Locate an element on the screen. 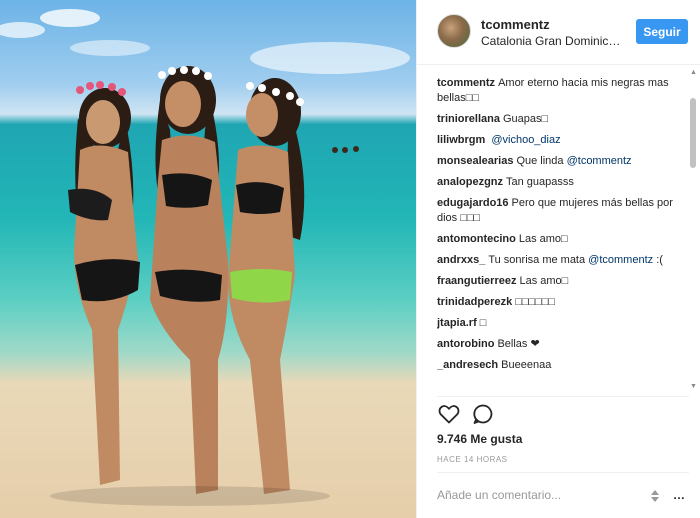 This screenshot has height=518, width=700. comment-username: triniorellana is located at coordinates (468, 119).